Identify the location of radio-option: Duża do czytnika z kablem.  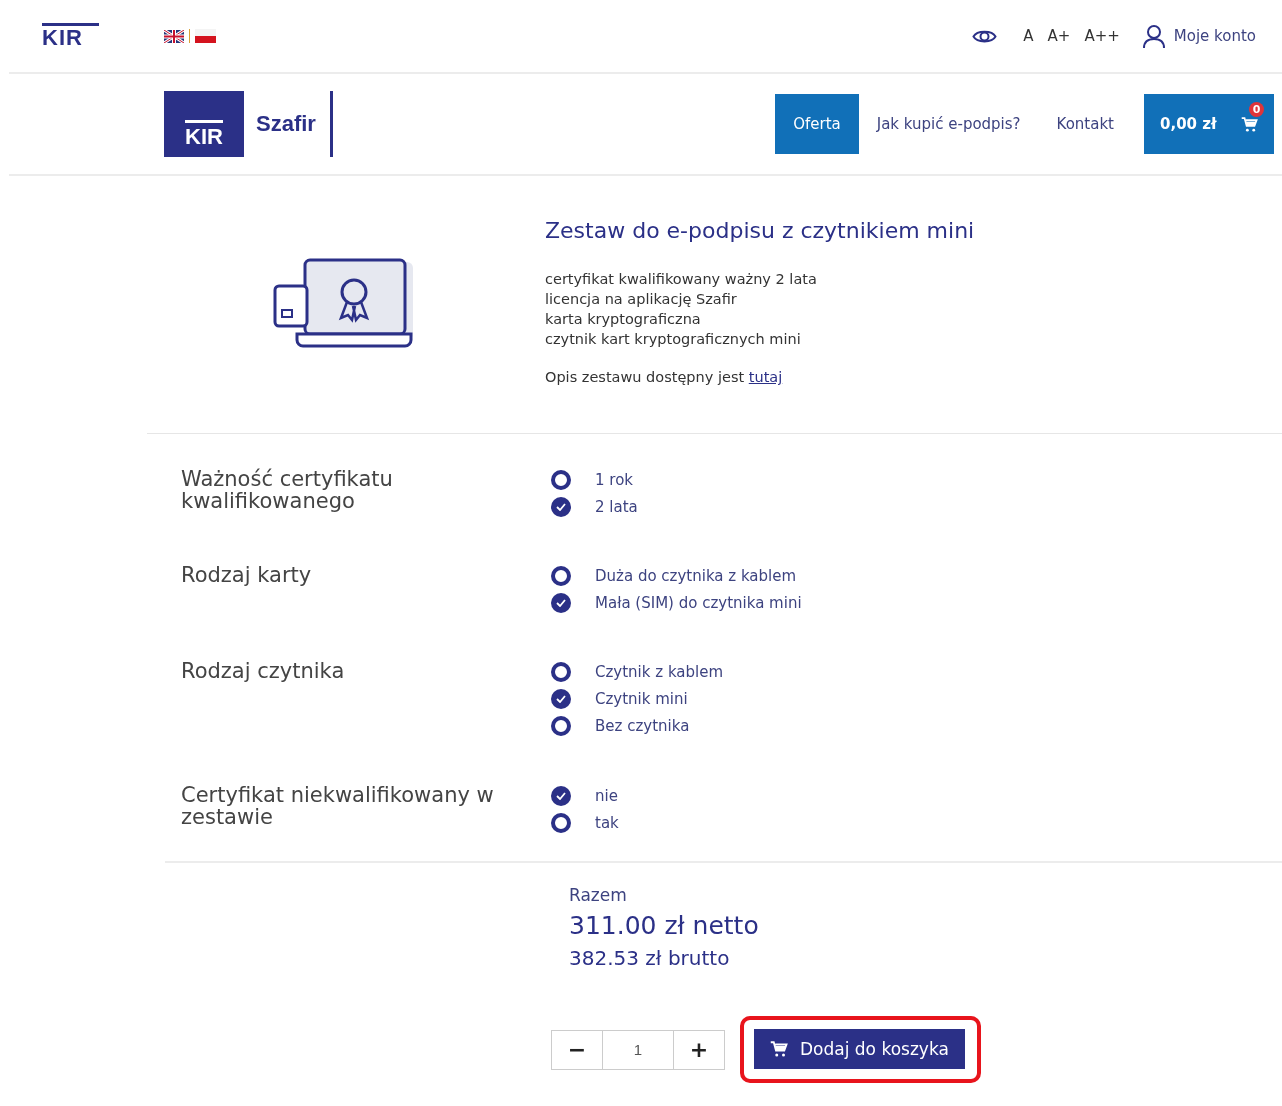
(676, 576).